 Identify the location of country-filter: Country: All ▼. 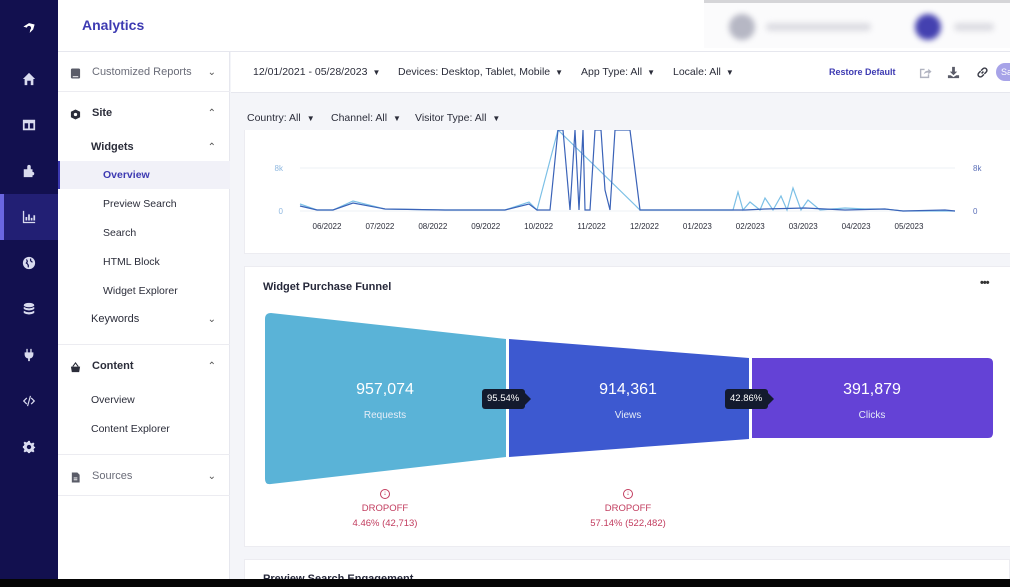
(281, 118).